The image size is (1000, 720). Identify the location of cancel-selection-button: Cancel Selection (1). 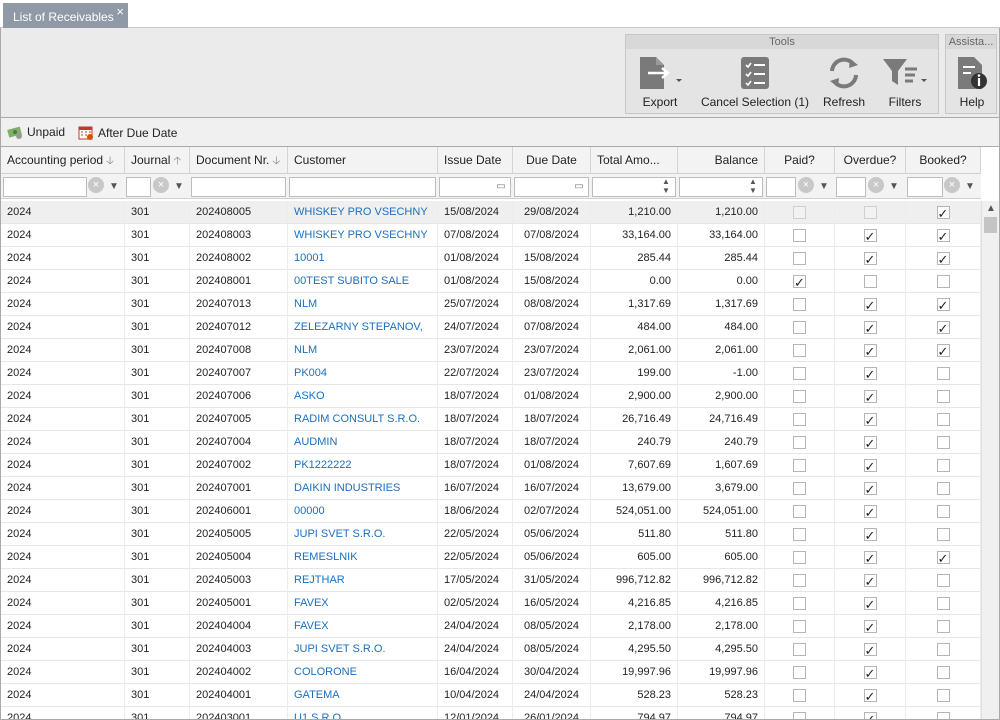
(755, 82).